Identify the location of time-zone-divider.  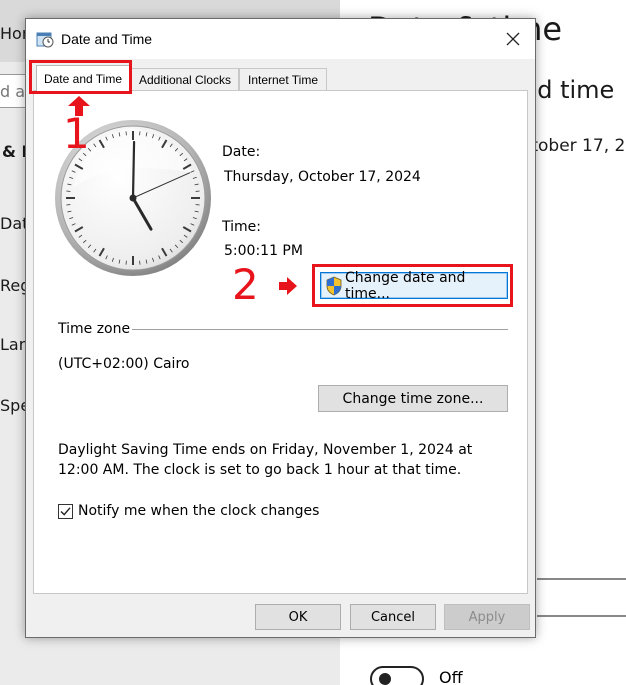
(320, 329).